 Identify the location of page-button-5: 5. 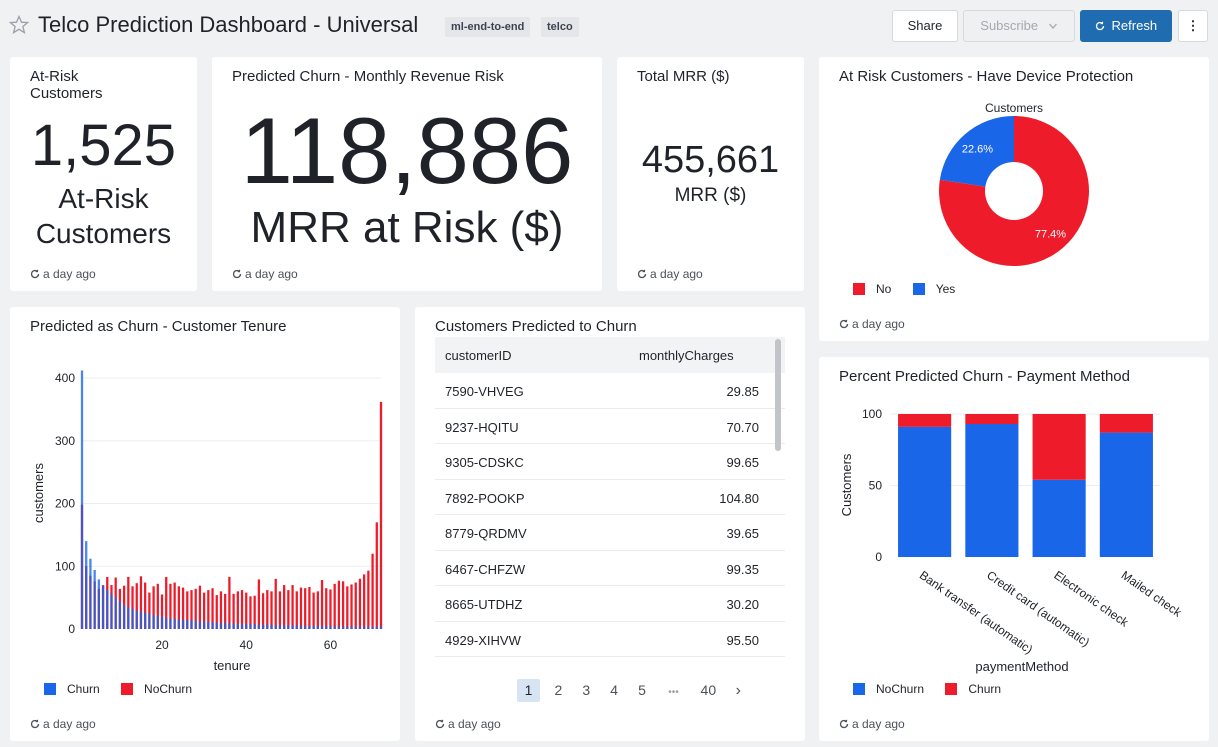
(642, 690).